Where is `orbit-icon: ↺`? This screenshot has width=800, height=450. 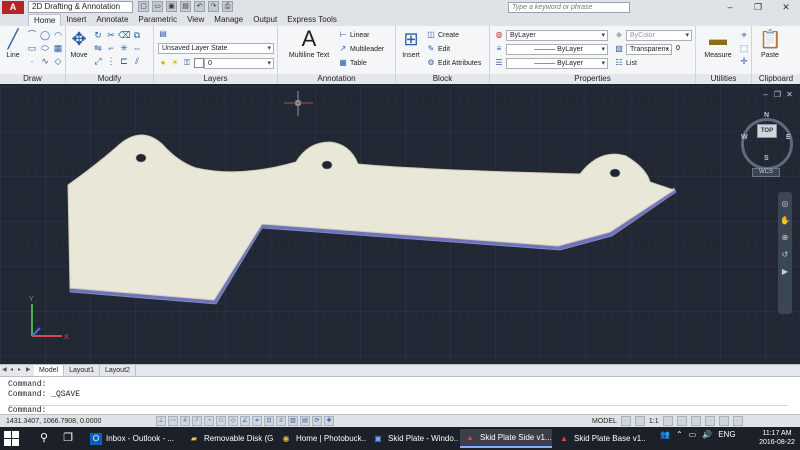
orbit-icon: ↺ is located at coordinates (785, 255).